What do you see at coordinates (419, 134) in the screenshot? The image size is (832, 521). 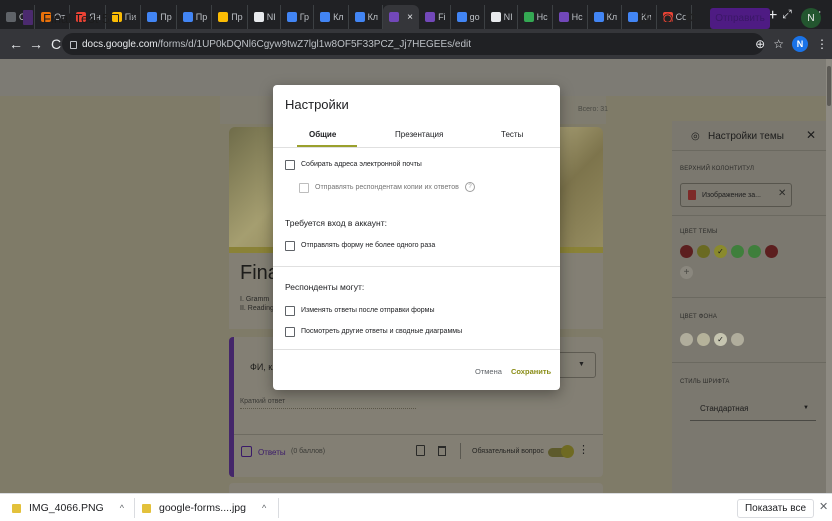 I see `tab-presentation: Презентация` at bounding box center [419, 134].